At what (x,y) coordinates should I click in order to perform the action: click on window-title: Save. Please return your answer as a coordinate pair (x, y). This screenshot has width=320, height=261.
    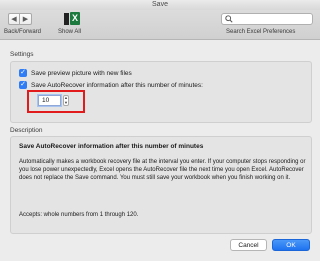
    Looking at the image, I should click on (160, 4).